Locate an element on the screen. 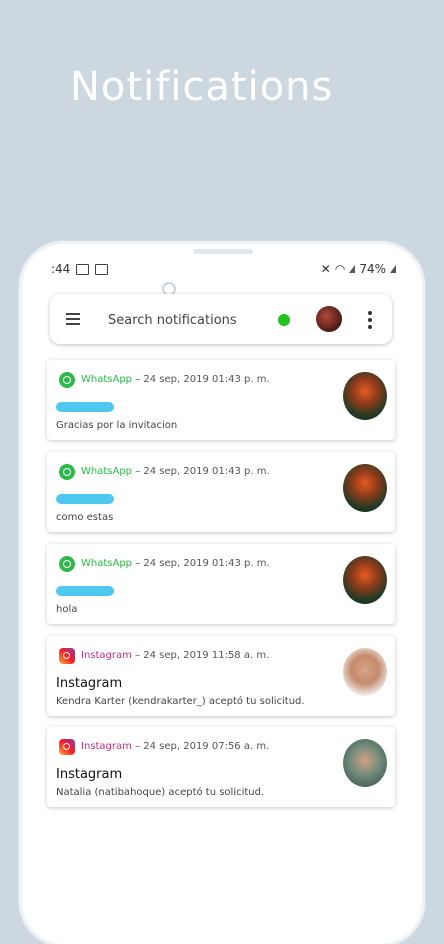 This screenshot has width=444, height=944. battery-level: 74% is located at coordinates (372, 269).